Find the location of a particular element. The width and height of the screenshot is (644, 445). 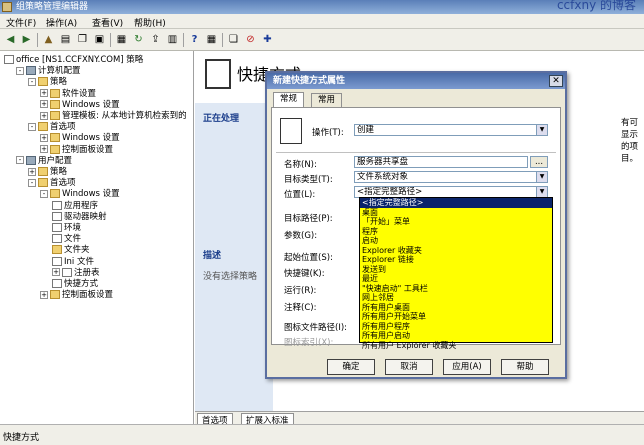

tree-node: - 用户配置 is located at coordinates (44, 161).